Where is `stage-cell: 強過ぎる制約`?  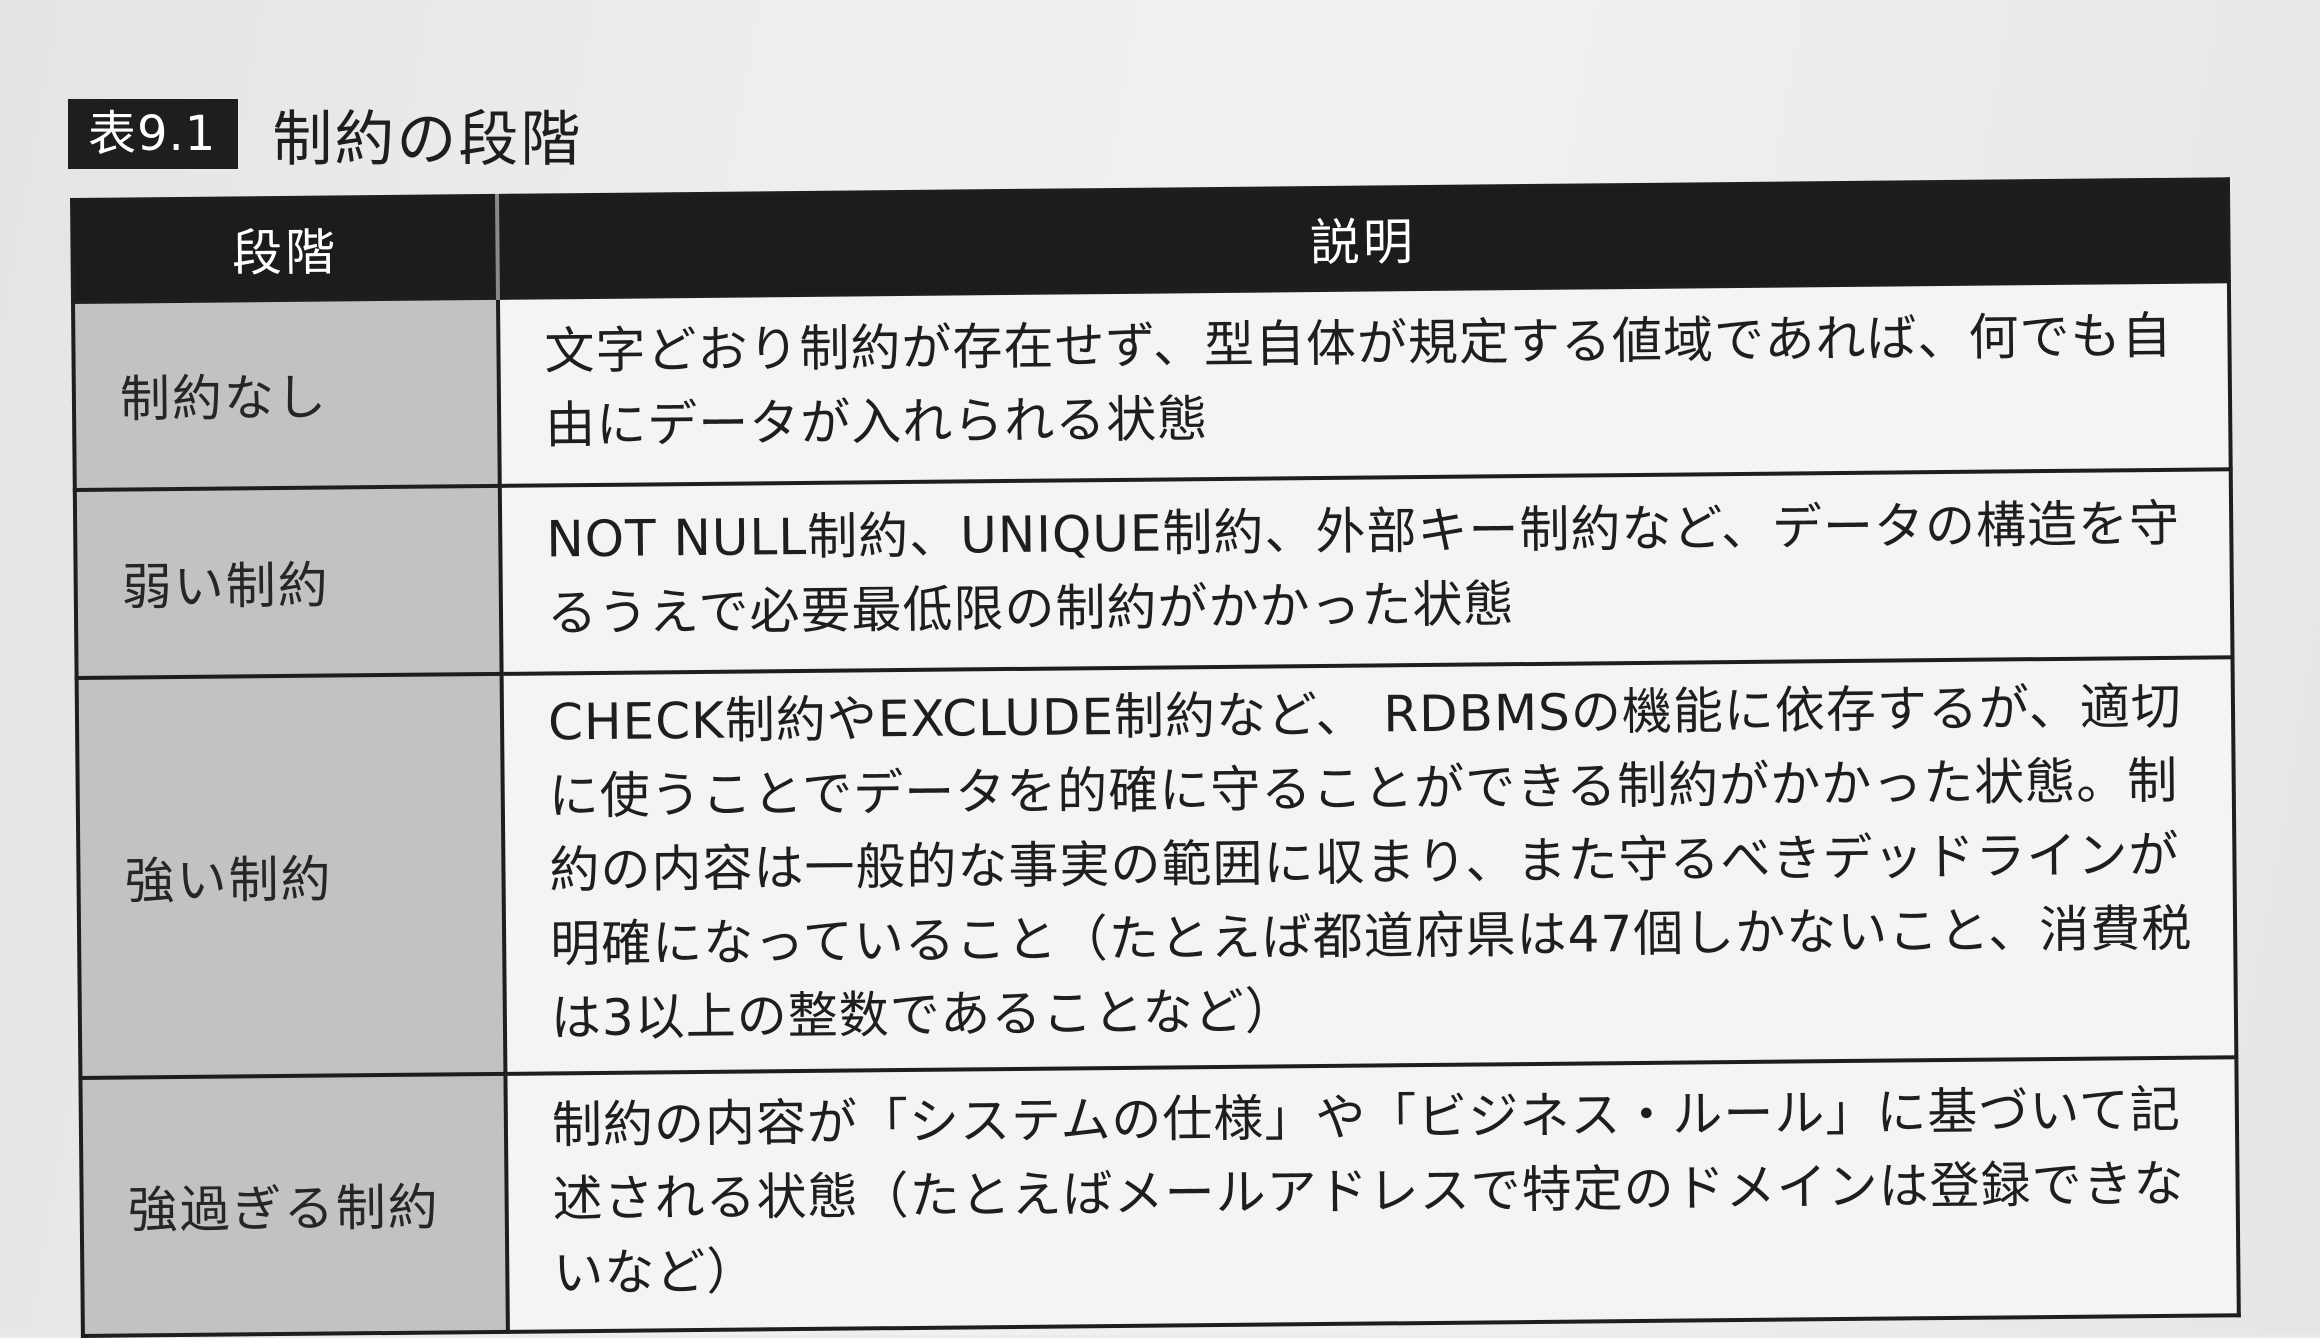
stage-cell: 強過ぎる制約 is located at coordinates (294, 1204).